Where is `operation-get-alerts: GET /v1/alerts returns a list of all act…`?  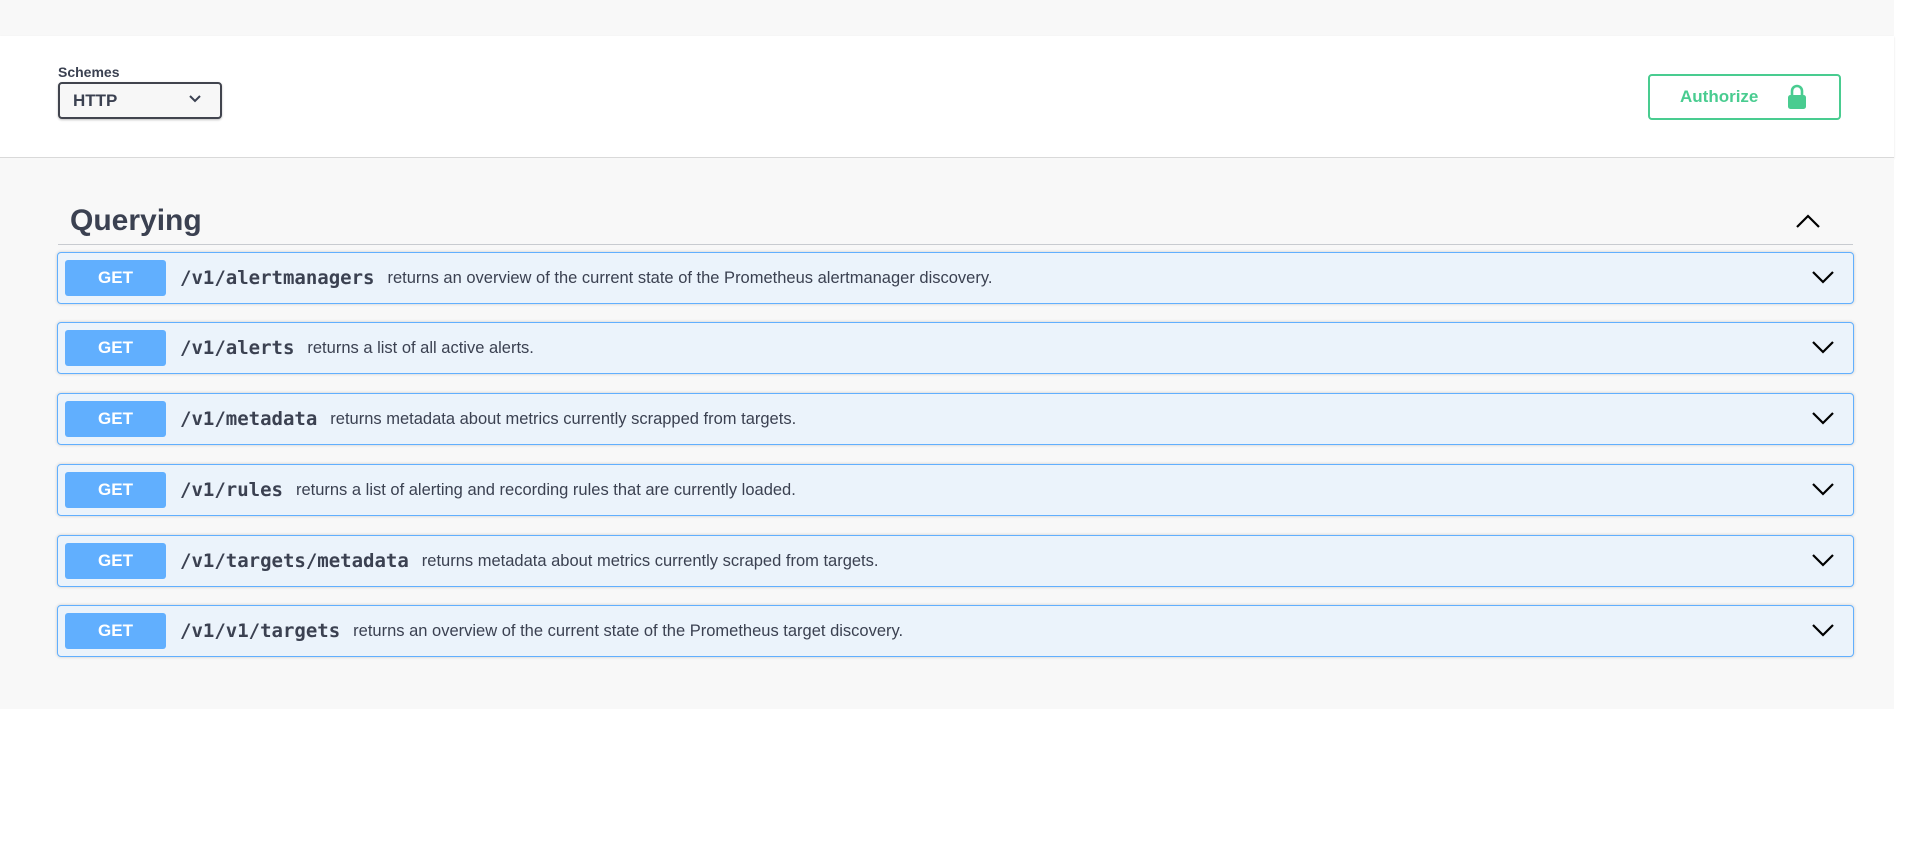
operation-get-alerts: GET /v1/alerts returns a list of all act… is located at coordinates (955, 348).